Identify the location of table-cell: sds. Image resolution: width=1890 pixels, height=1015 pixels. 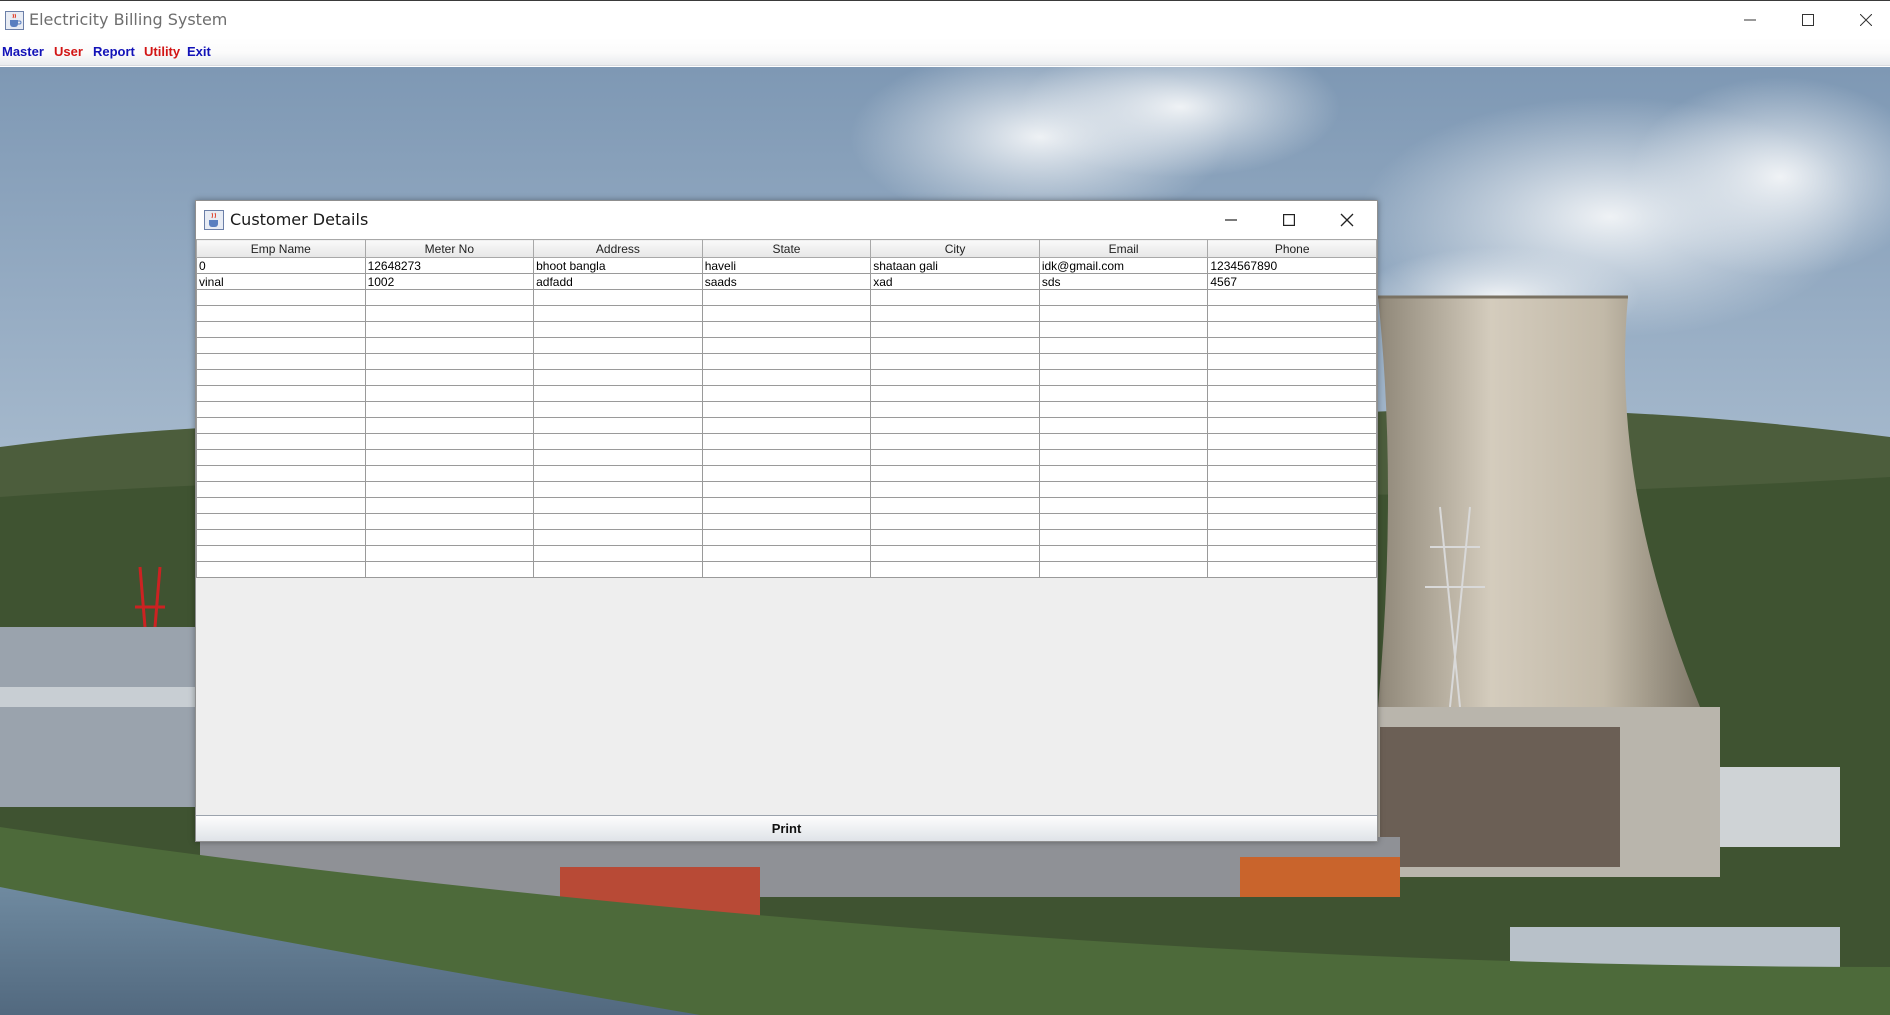
(1123, 281).